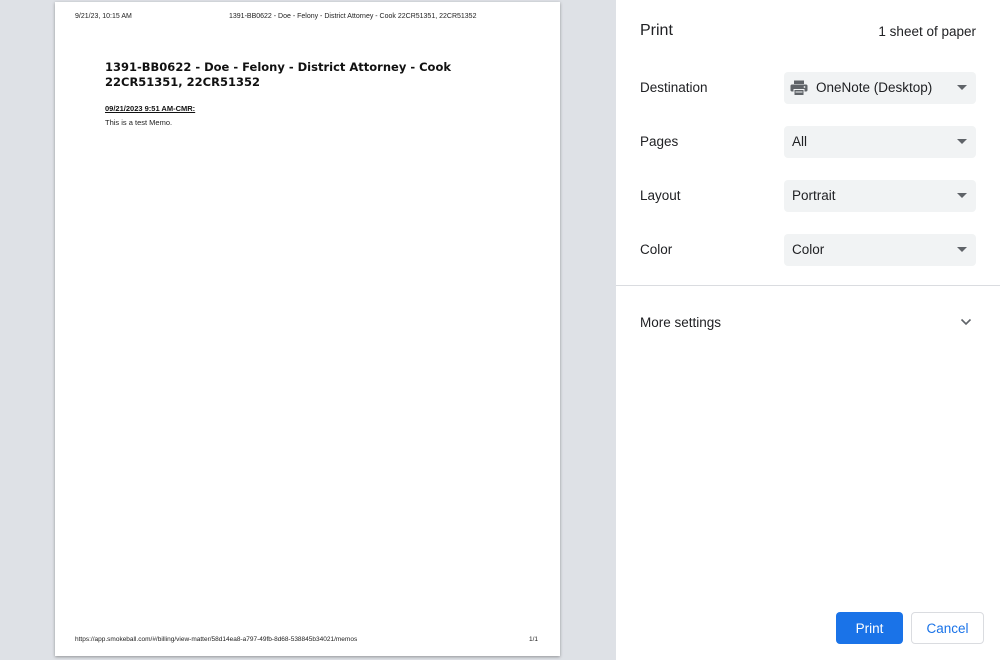  Describe the element at coordinates (534, 639) in the screenshot. I see `page-footer-number: 1/1` at that location.